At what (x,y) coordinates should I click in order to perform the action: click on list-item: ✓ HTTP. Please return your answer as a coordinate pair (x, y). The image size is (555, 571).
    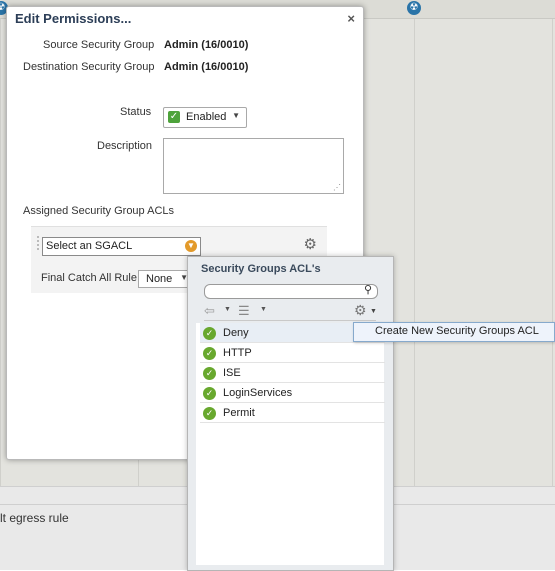
    Looking at the image, I should click on (292, 353).